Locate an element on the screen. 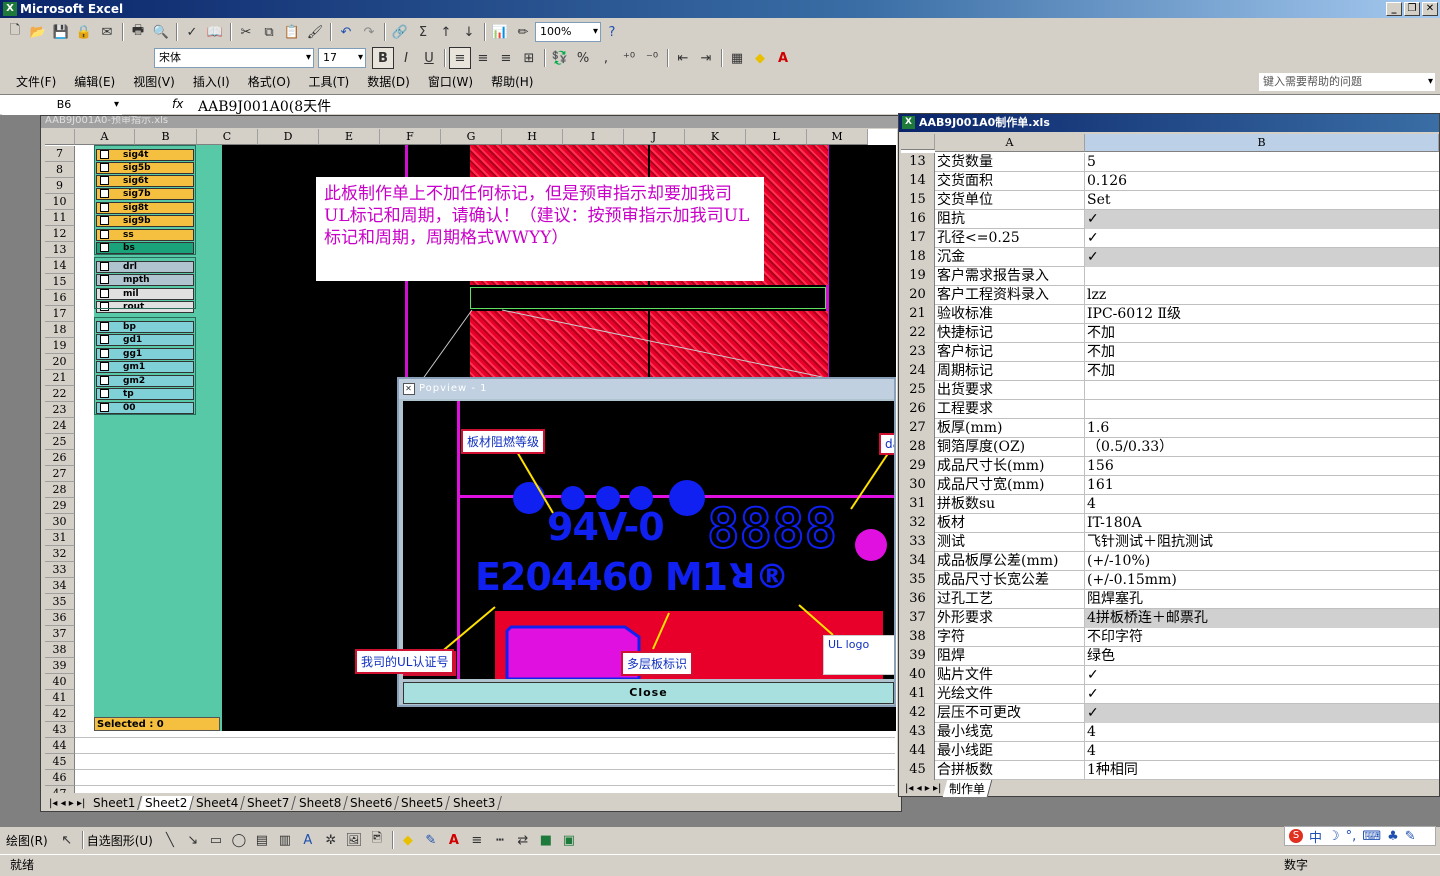 This screenshot has width=1440, height=876. menu-file: 文件(F) is located at coordinates (36, 81).